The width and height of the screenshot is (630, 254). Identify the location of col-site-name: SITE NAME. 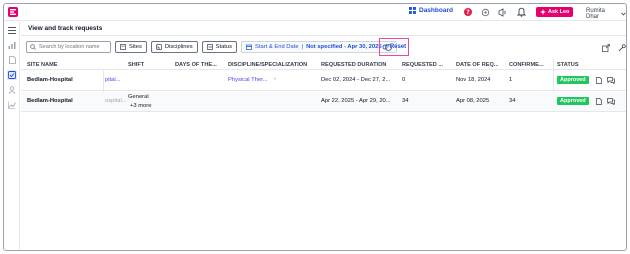
(42, 65).